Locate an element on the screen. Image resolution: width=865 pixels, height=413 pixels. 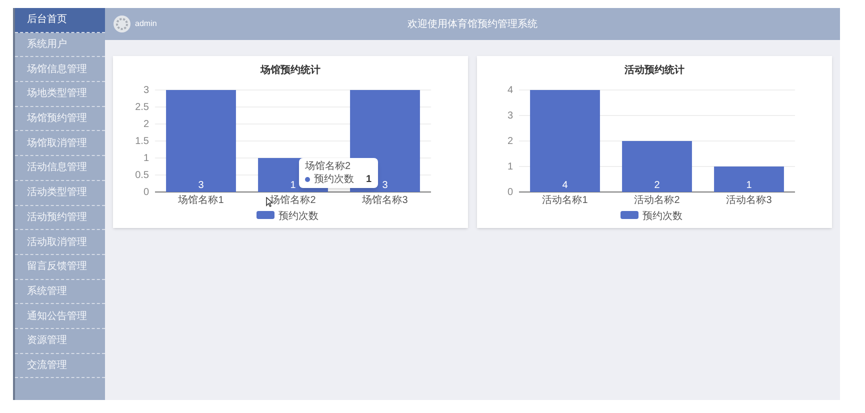
category-label: 活动名称3 is located at coordinates (749, 200).